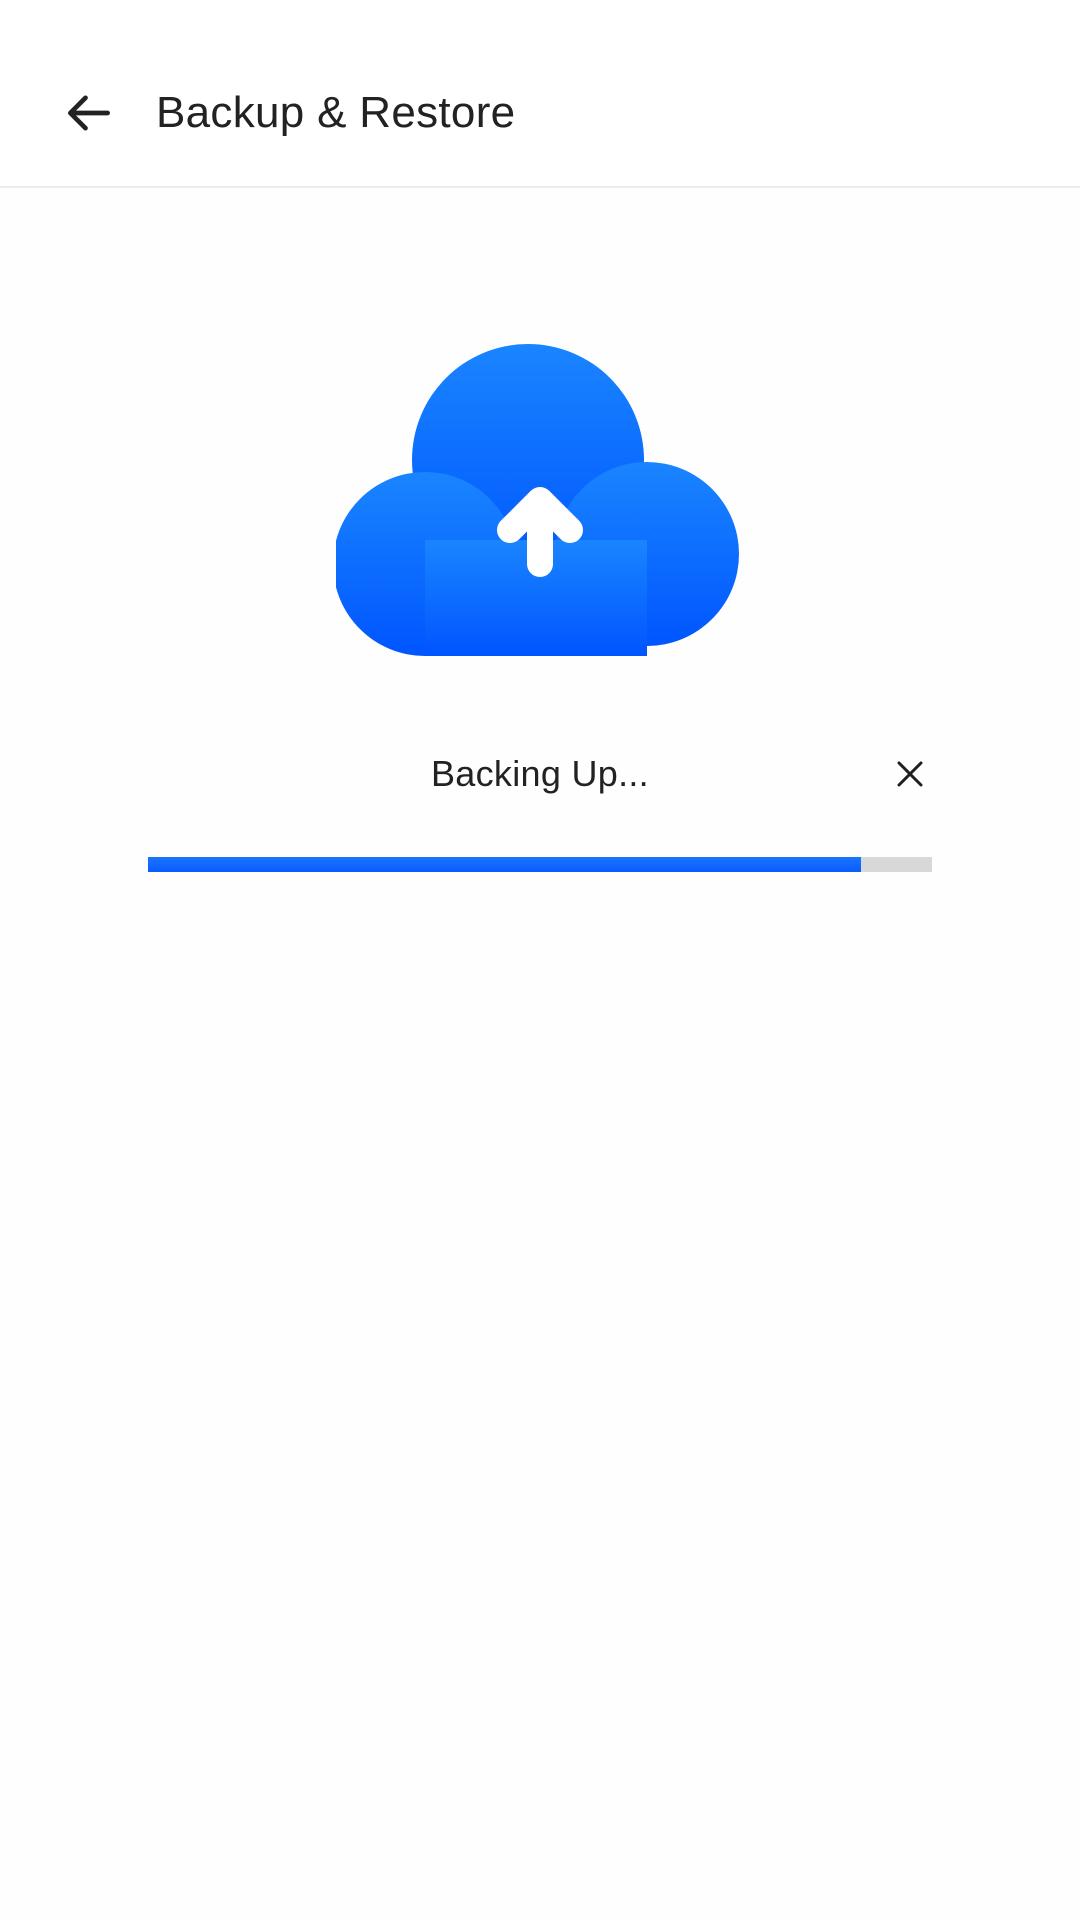 The height and width of the screenshot is (1920, 1080). I want to click on cancel-backup-button, so click(910, 774).